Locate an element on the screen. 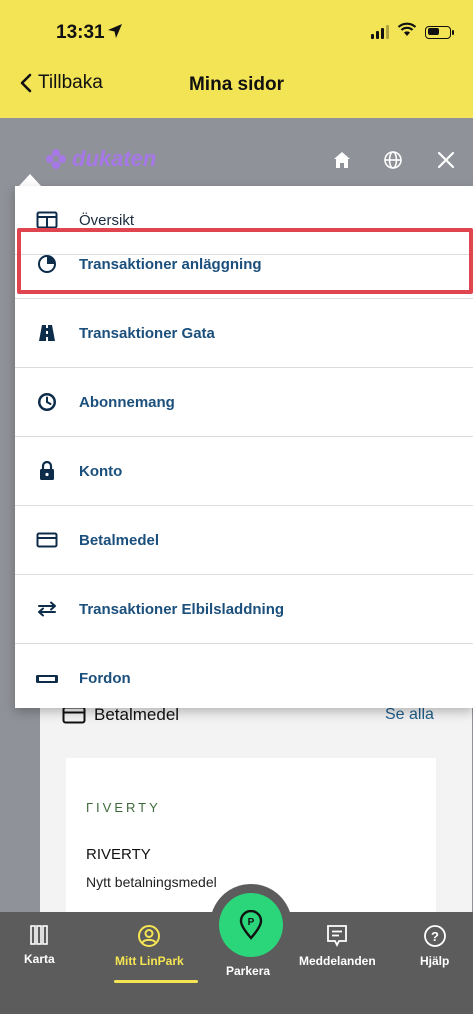  tab-hjalp: ? Hjälp is located at coordinates (434, 946).